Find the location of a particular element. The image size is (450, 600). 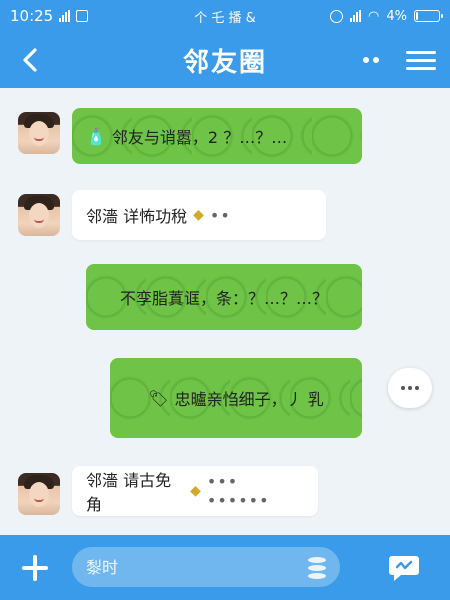

status-center-text: 个 乇 播 & is located at coordinates (225, 18).